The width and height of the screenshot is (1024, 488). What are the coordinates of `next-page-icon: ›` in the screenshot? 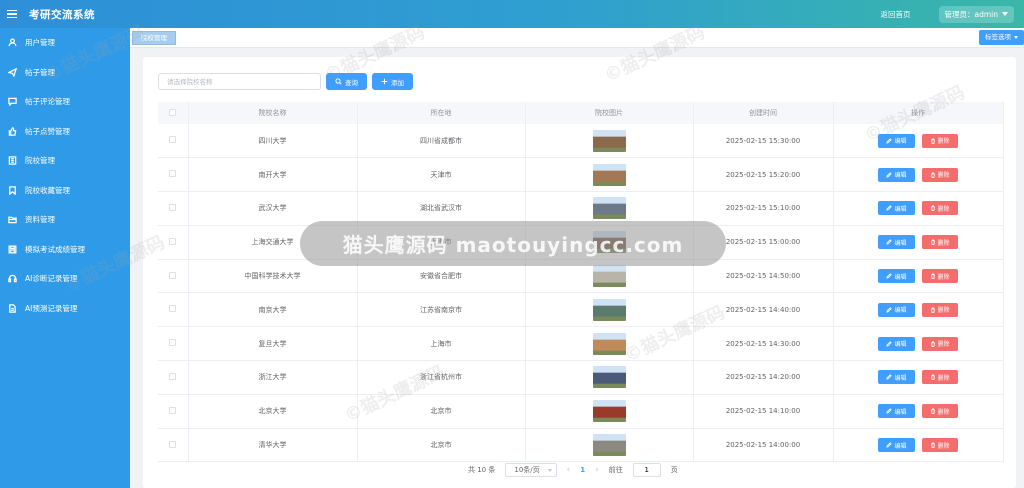 It's located at (597, 470).